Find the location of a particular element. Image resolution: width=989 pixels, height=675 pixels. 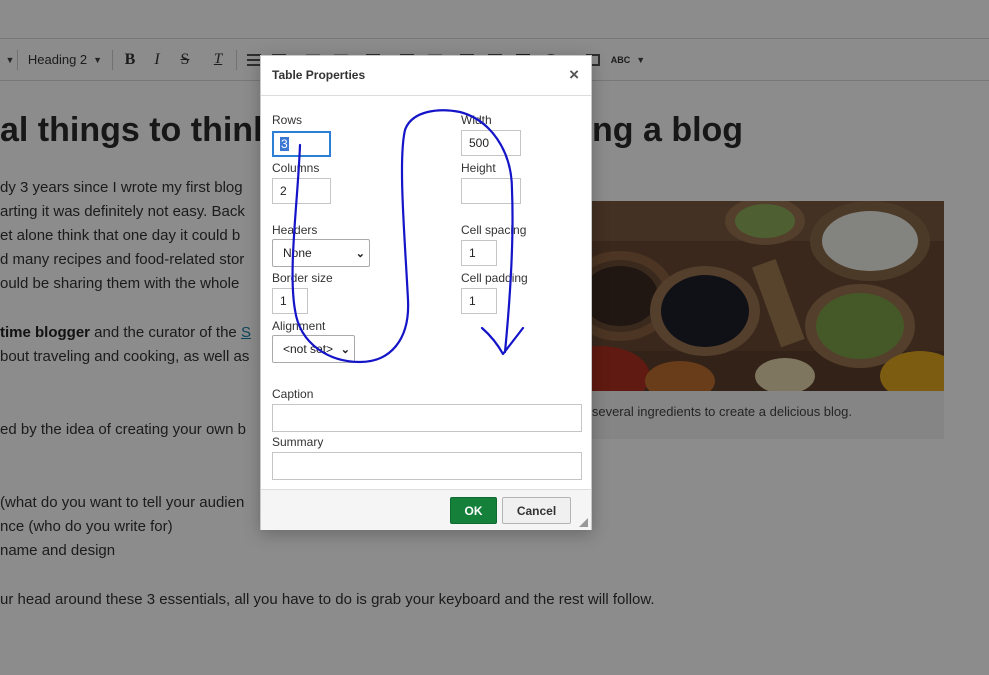

rows-label: Rows is located at coordinates (287, 120).